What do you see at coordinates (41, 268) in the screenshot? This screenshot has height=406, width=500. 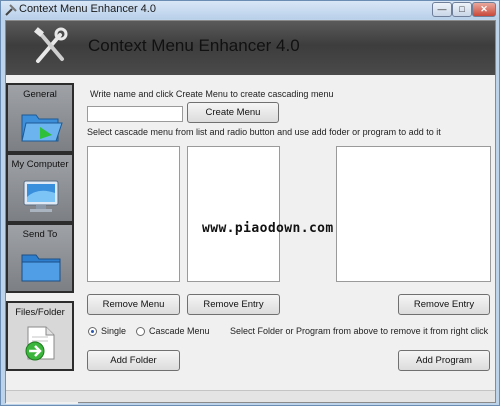 I see `blue-folder-icon` at bounding box center [41, 268].